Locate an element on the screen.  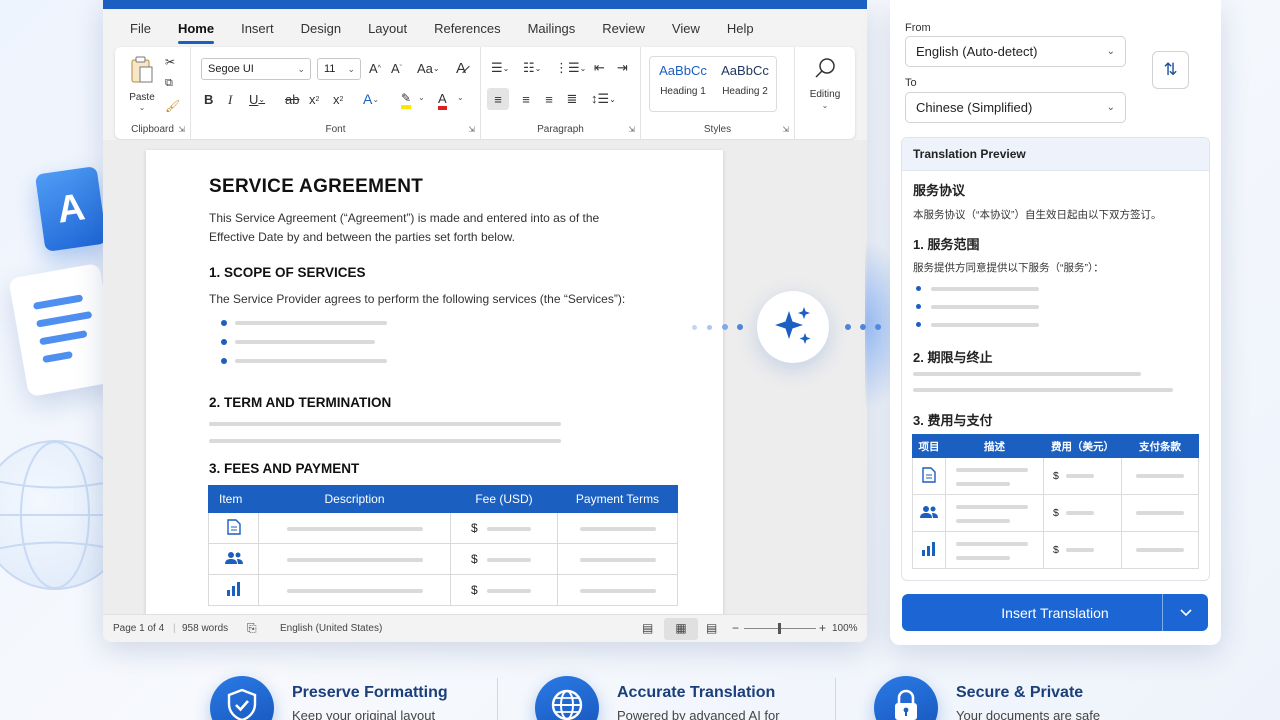
web-layout-icon: ▤ is located at coordinates (711, 628).